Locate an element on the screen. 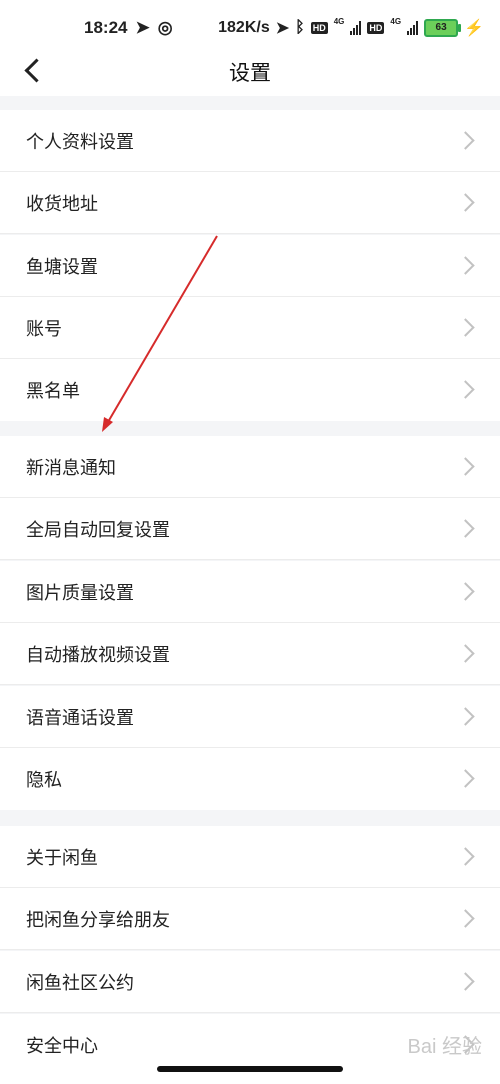 This screenshot has height=1084, width=500. settings-item-new-message-notification: 新消息通知 is located at coordinates (250, 467).